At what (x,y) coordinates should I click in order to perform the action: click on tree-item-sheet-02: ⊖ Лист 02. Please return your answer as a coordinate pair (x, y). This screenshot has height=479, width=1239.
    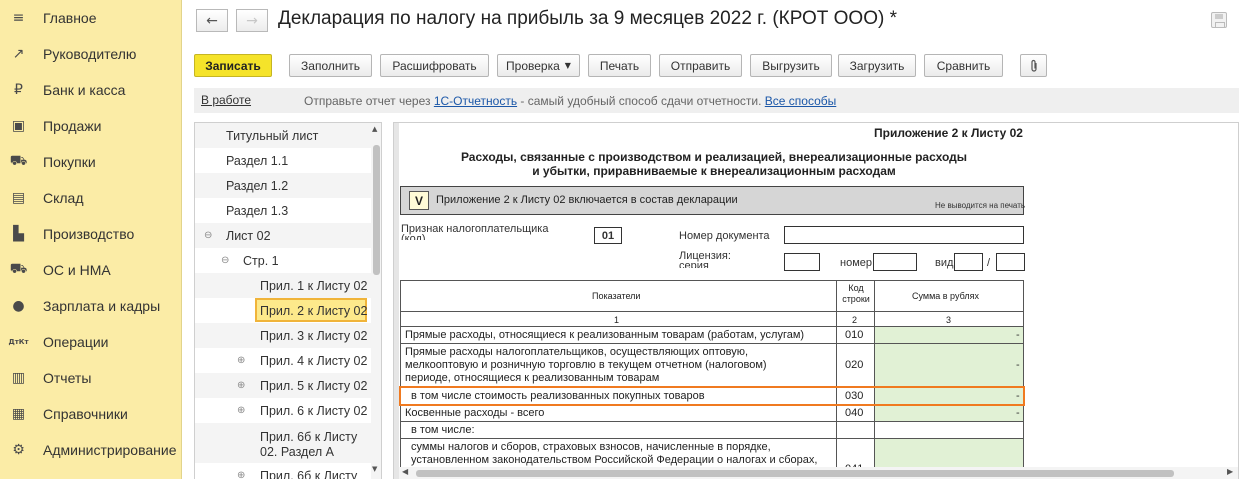
    Looking at the image, I should click on (283, 235).